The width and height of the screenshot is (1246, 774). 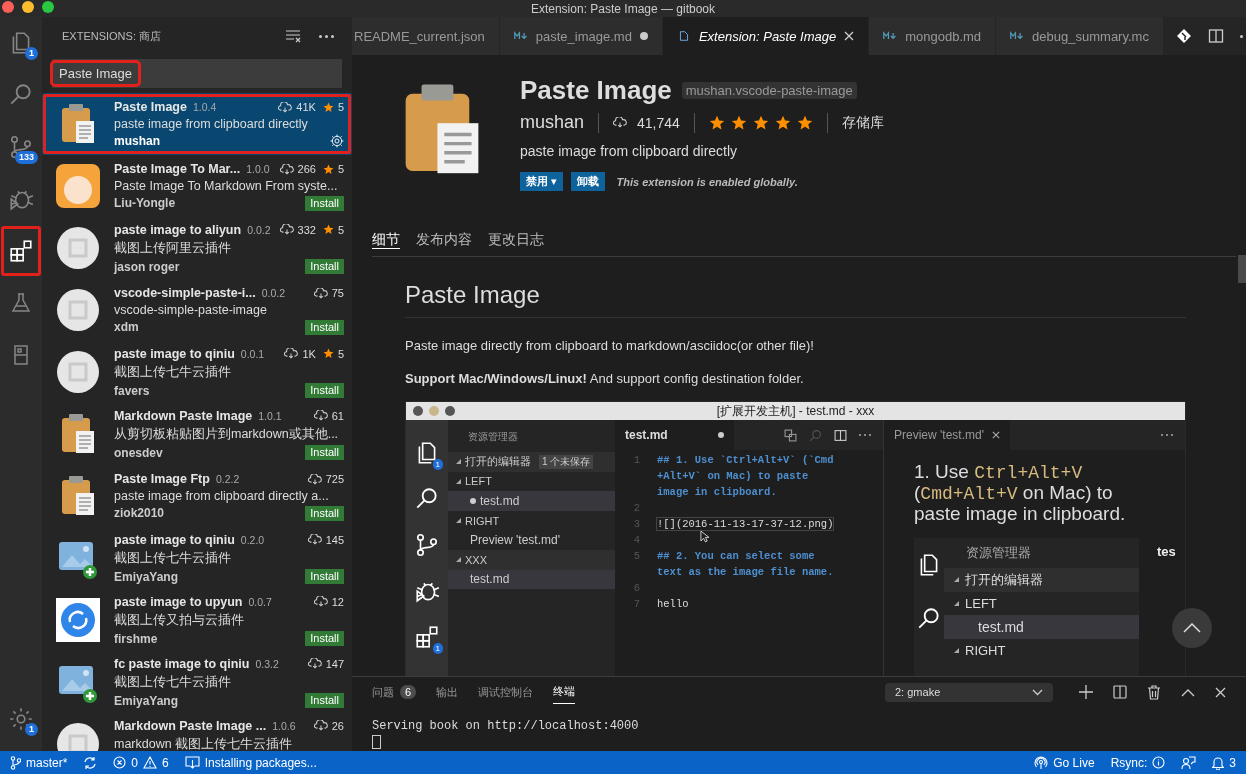 I want to click on extension-item: paste image to aliyun 0.0.2 332 5 截图上传阿里云插件 jason roger Install, so click(x=197, y=248).